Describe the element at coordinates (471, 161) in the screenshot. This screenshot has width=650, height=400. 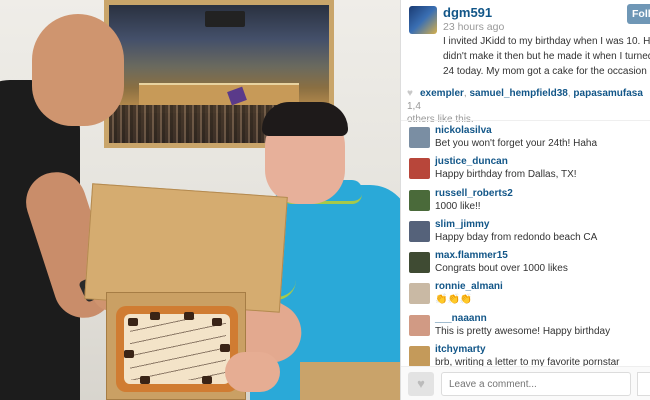
I see `commenter-username: justice_duncan` at that location.